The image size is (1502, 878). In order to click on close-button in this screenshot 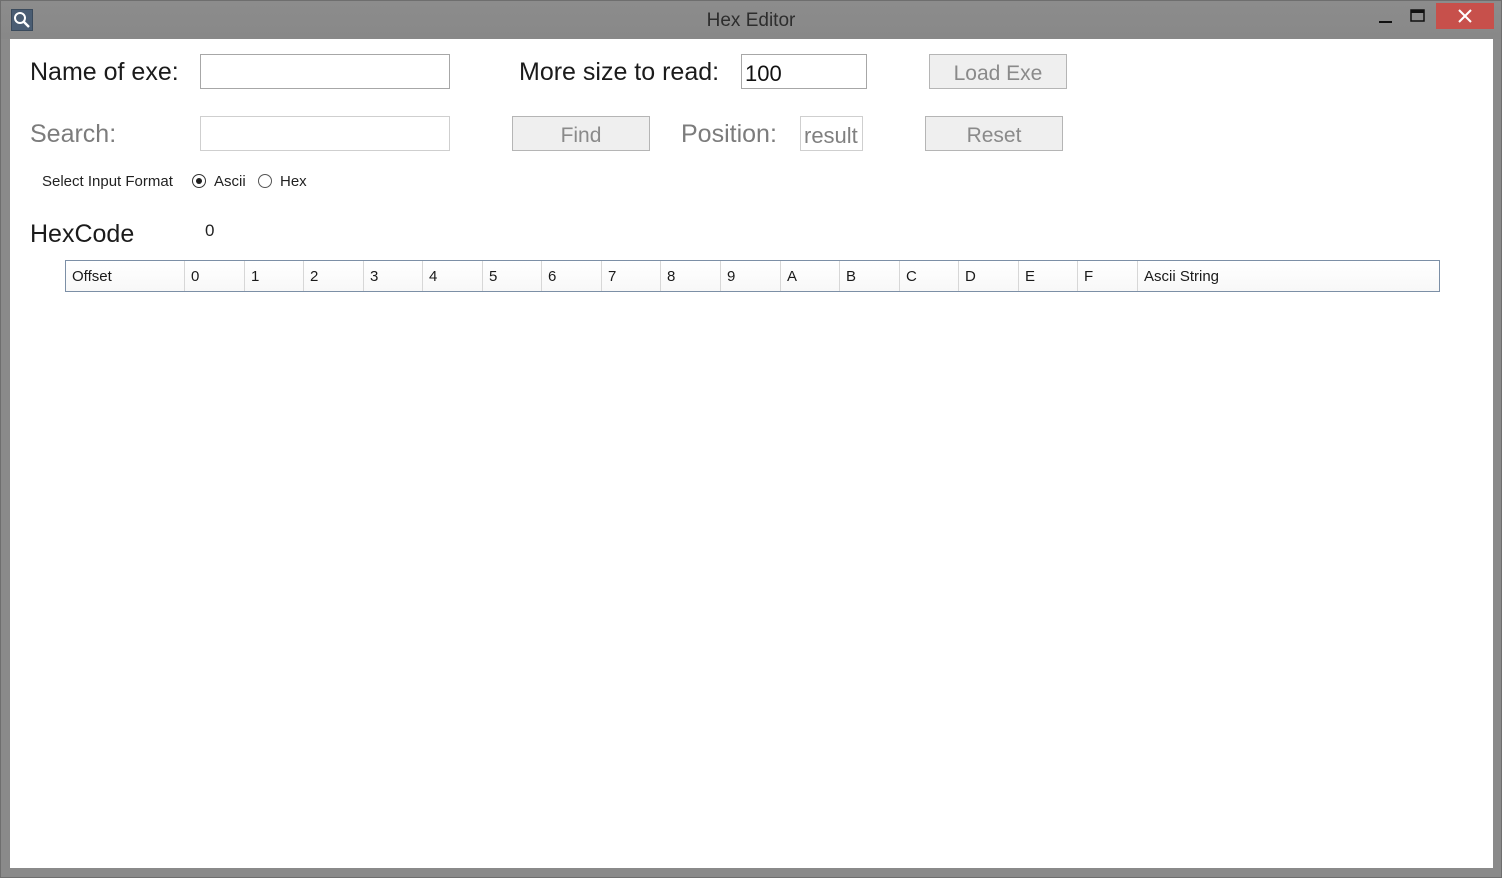, I will do `click(1465, 16)`.